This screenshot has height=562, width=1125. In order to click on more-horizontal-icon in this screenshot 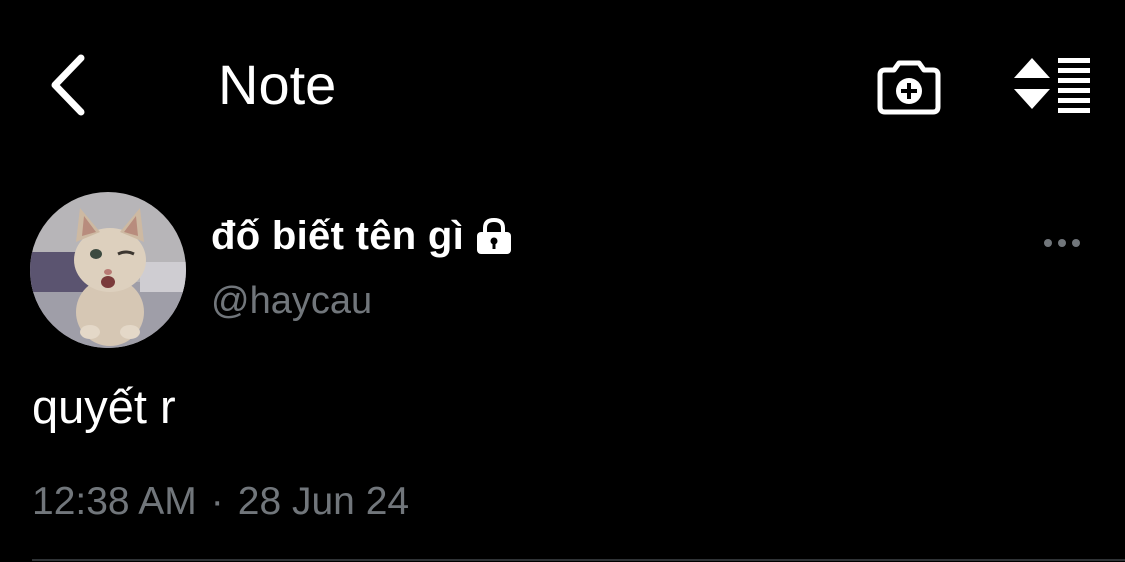, I will do `click(1062, 243)`.